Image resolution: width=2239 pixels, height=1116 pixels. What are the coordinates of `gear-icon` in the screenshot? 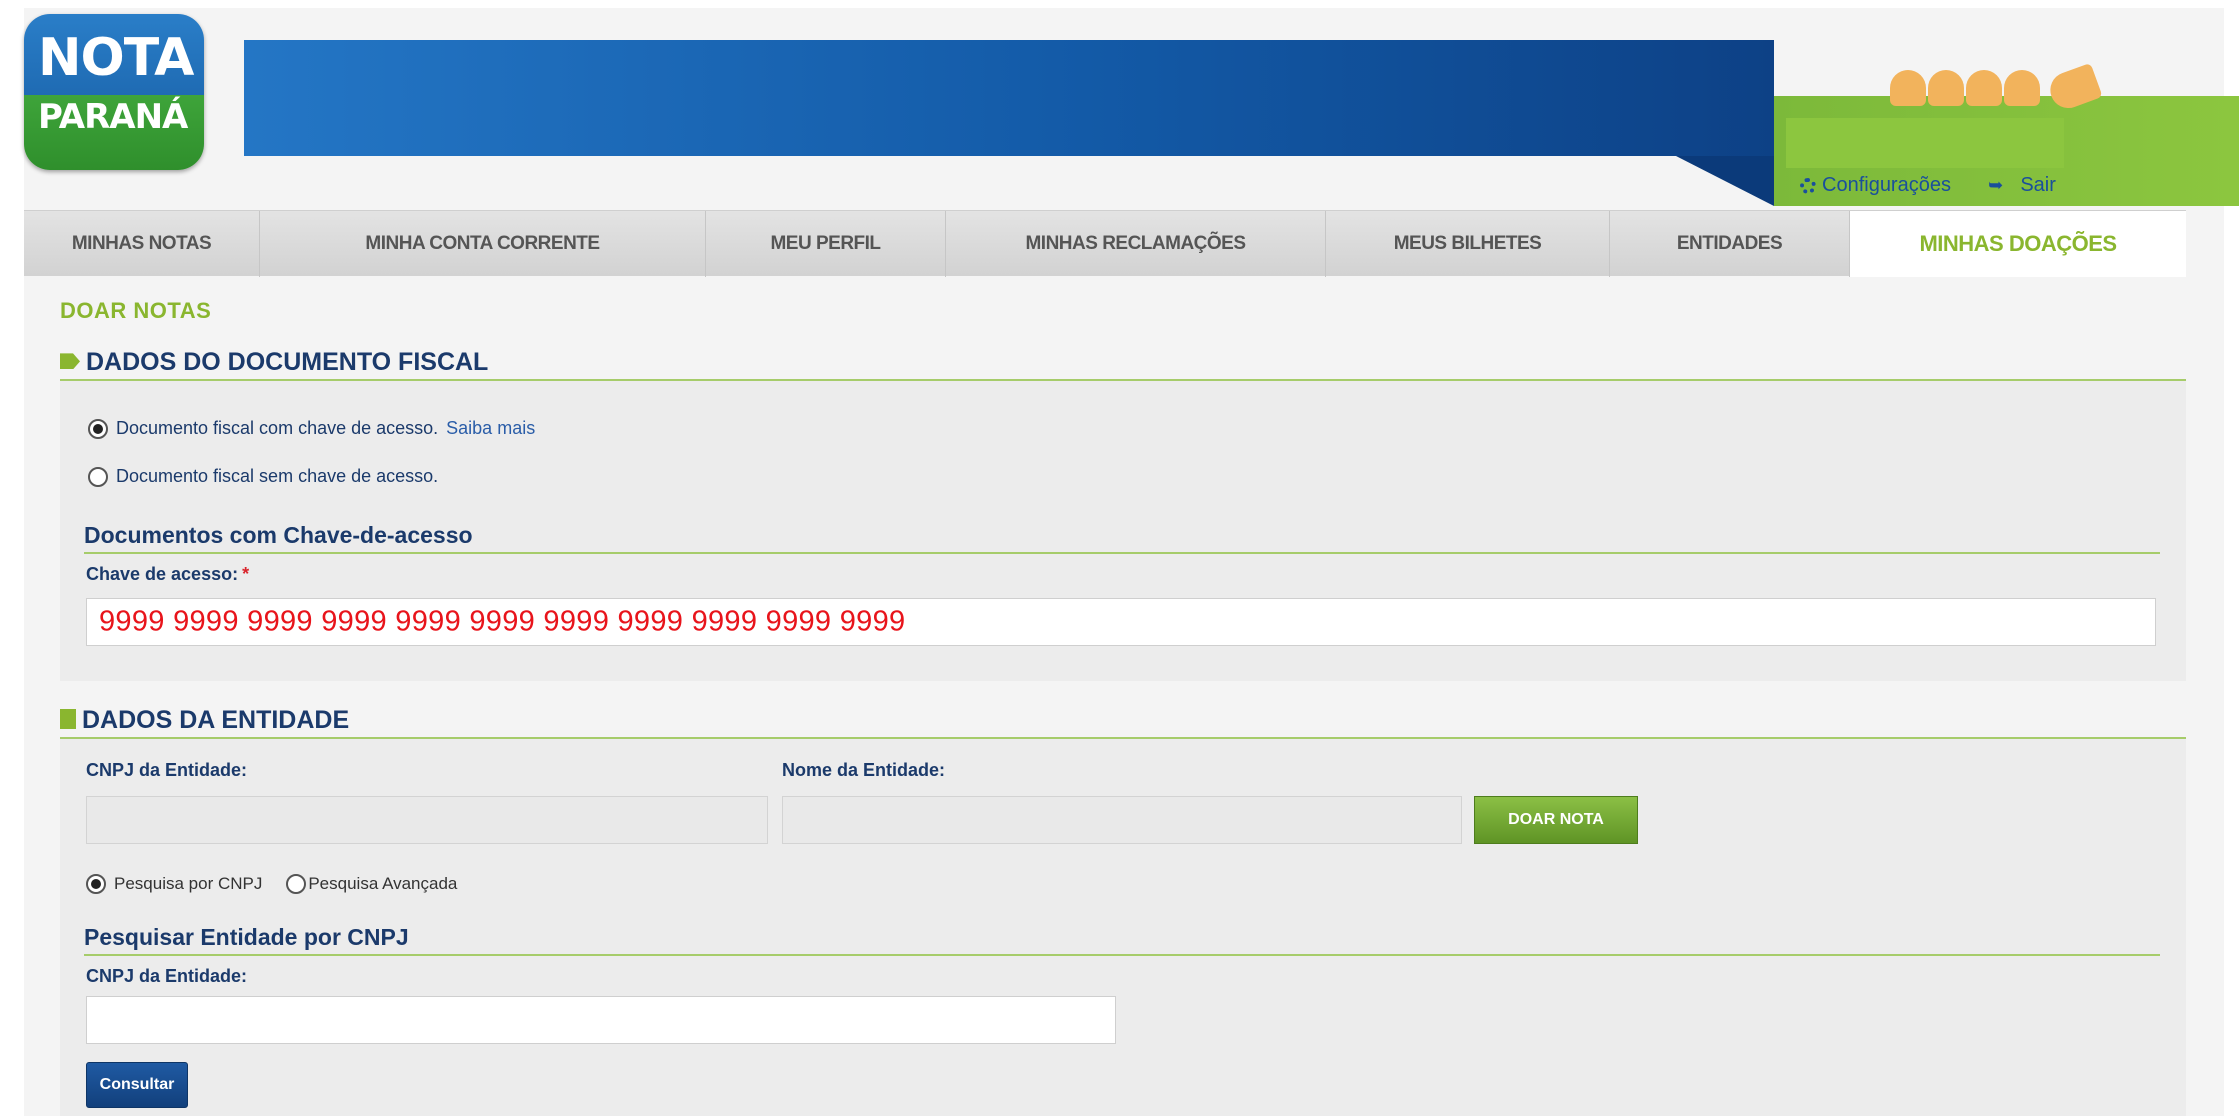 It's located at (1808, 185).